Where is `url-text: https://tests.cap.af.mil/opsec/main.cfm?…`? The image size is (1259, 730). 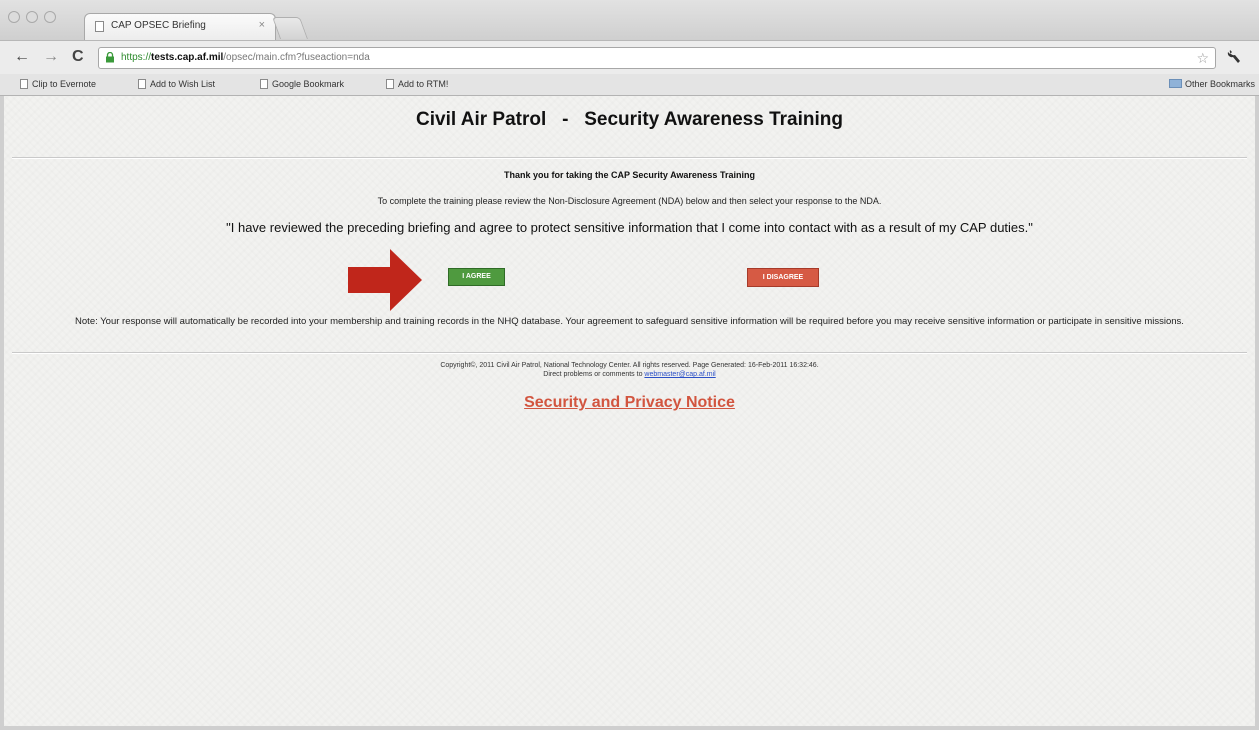
url-text: https://tests.cap.af.mil/opsec/main.cfm?… is located at coordinates (245, 57).